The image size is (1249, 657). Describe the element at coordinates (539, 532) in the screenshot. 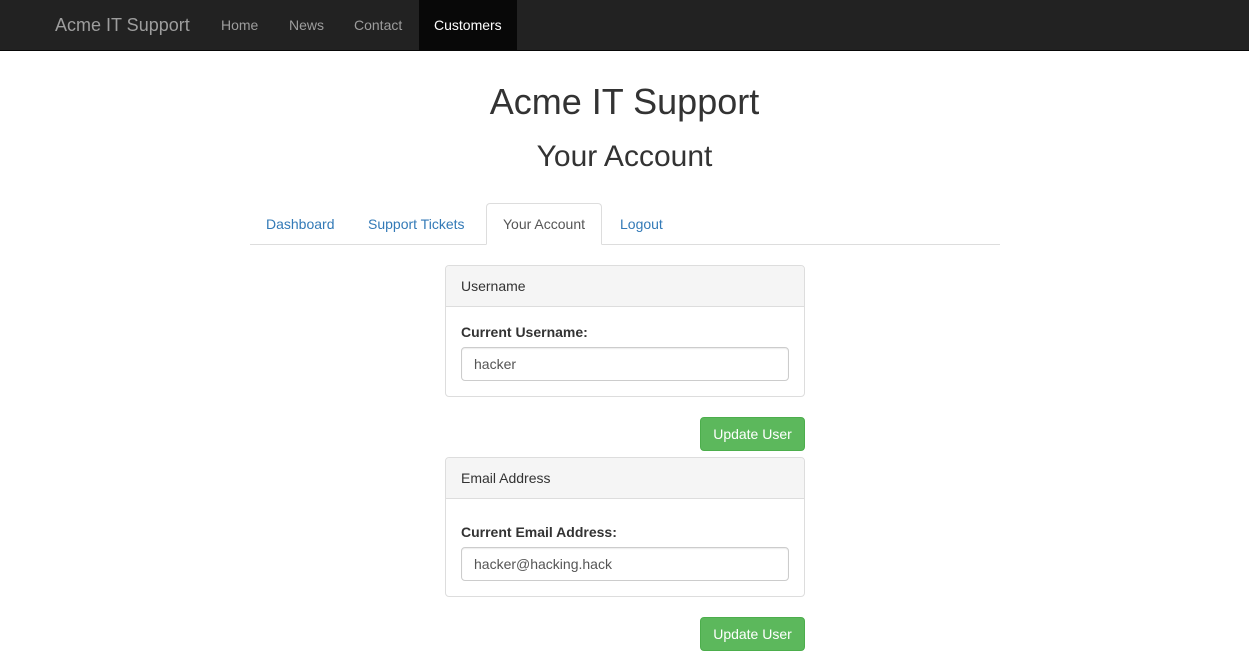

I see `current-email-label: Current Email Address:` at that location.